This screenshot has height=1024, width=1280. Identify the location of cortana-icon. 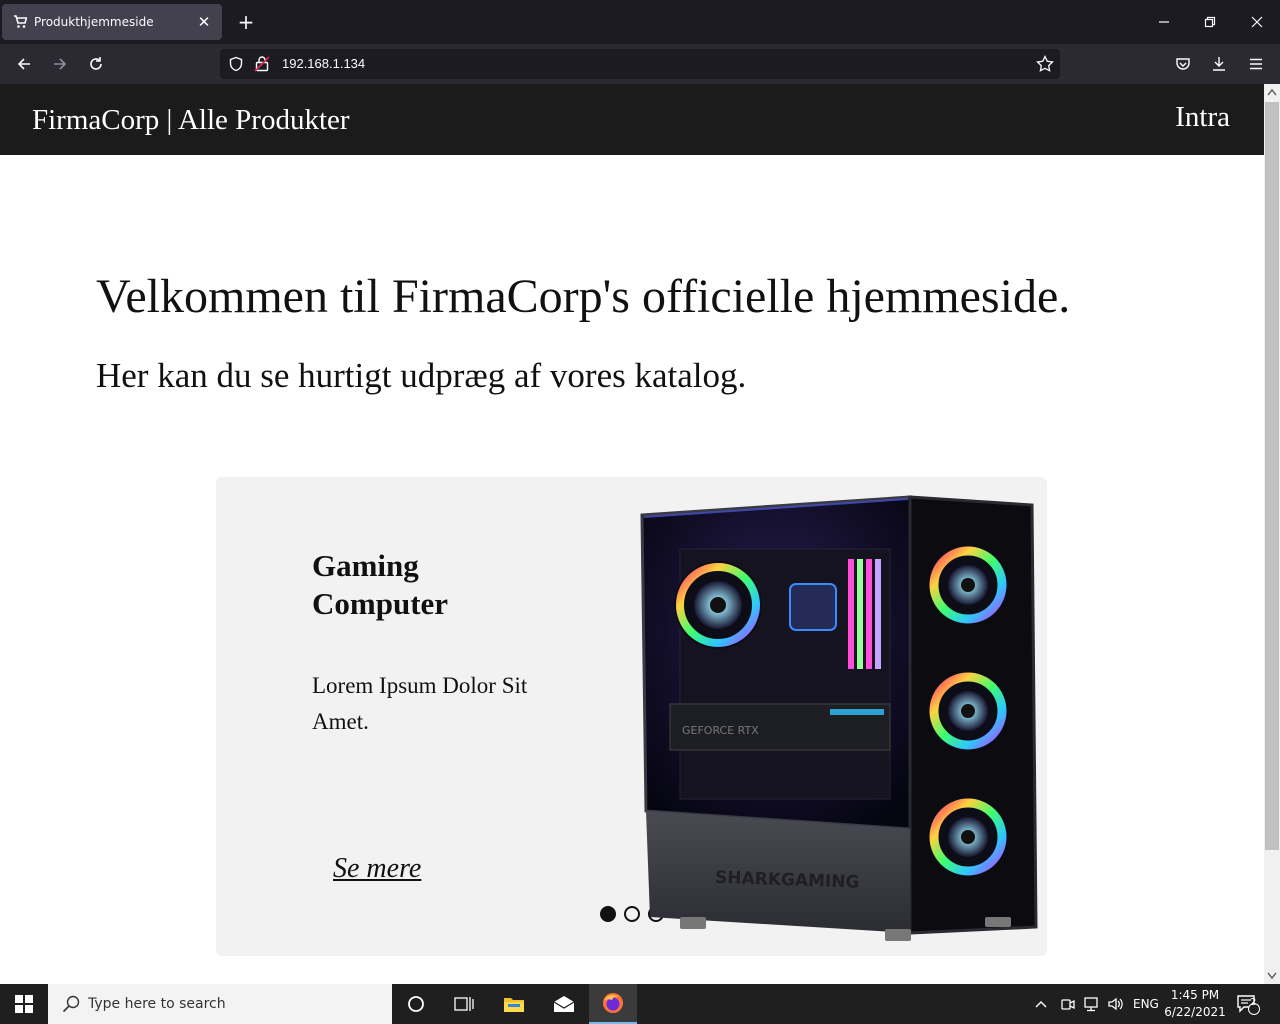
(416, 1004).